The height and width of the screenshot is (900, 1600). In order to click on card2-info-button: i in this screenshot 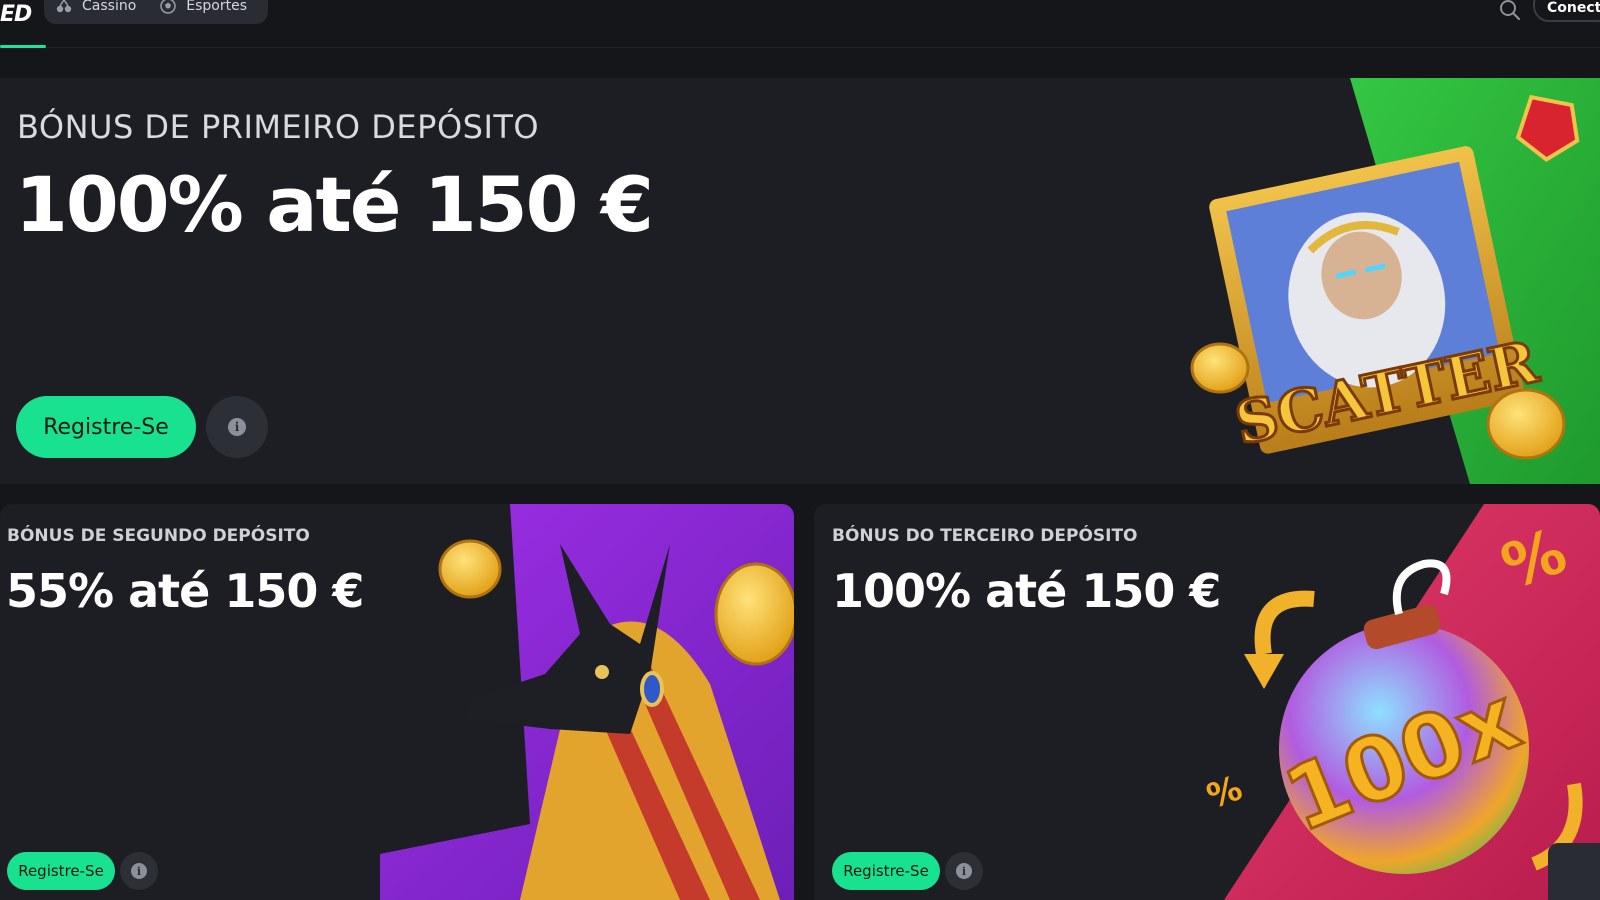, I will do `click(139, 871)`.